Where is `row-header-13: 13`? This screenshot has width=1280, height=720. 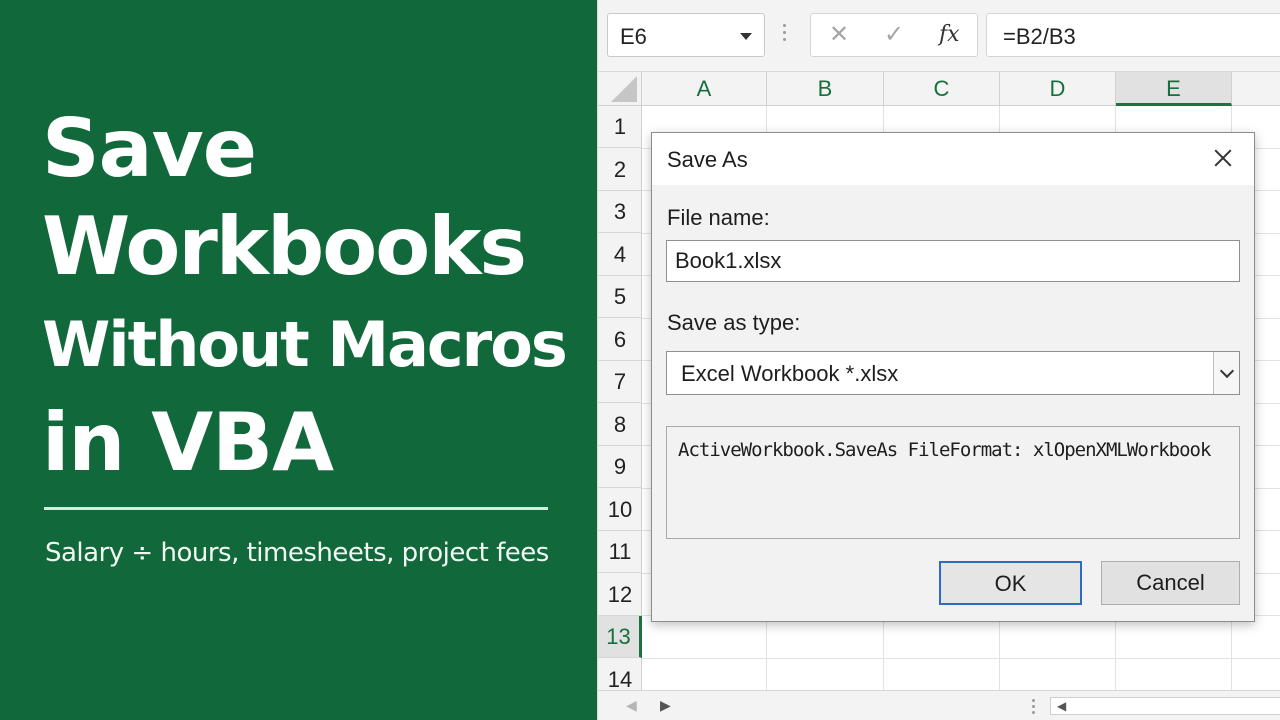 row-header-13: 13 is located at coordinates (620, 637).